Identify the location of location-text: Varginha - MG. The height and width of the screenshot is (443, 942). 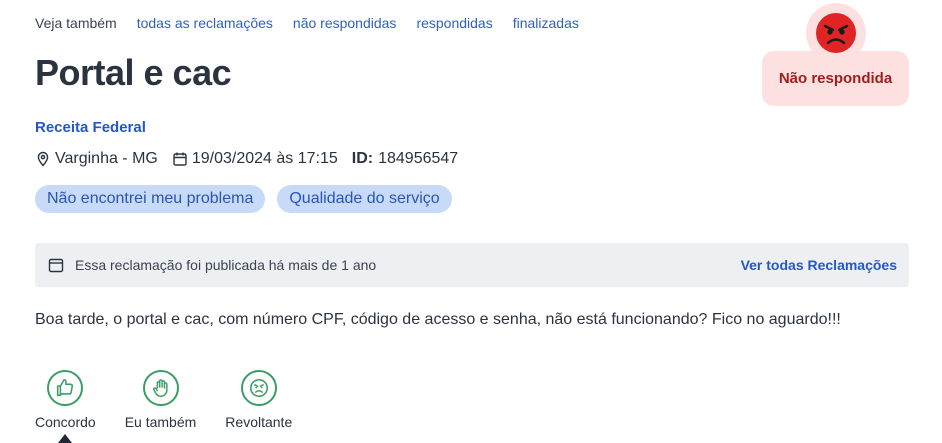
(106, 158).